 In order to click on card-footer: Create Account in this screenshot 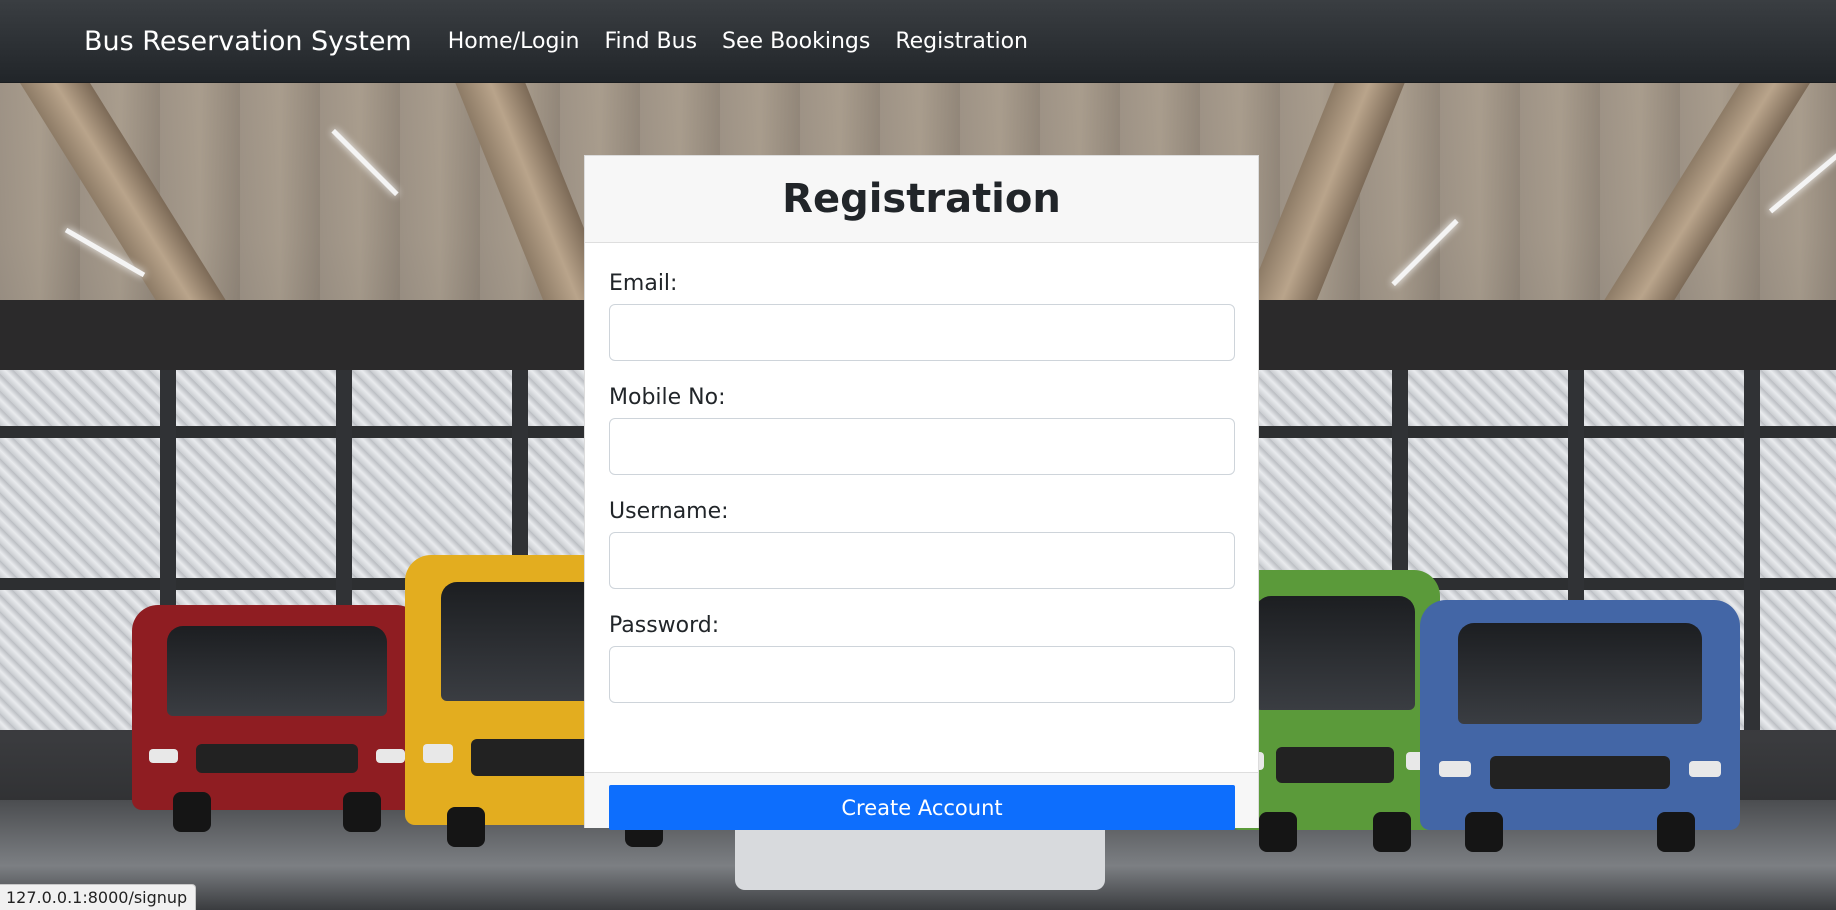, I will do `click(921, 801)`.